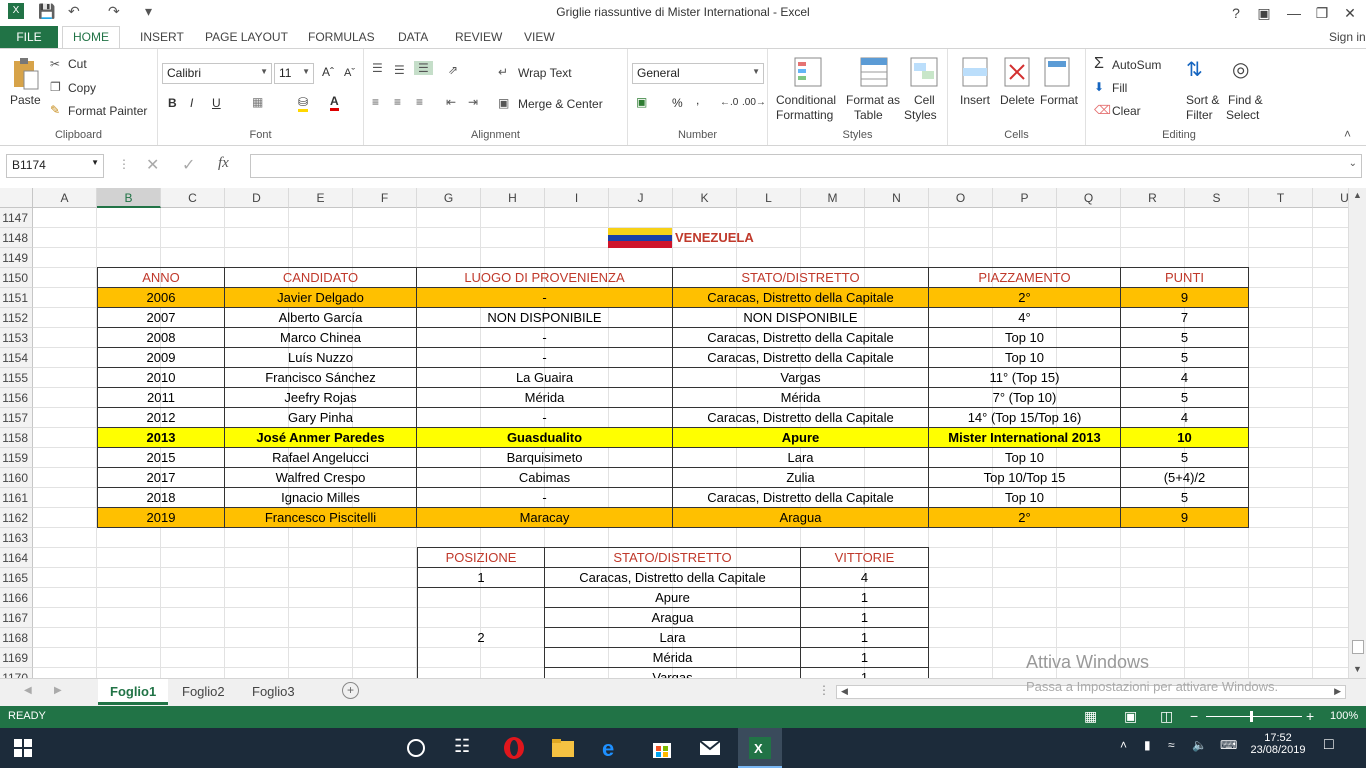 The height and width of the screenshot is (768, 1366). Describe the element at coordinates (193, 198) in the screenshot. I see `column-header-c: C` at that location.